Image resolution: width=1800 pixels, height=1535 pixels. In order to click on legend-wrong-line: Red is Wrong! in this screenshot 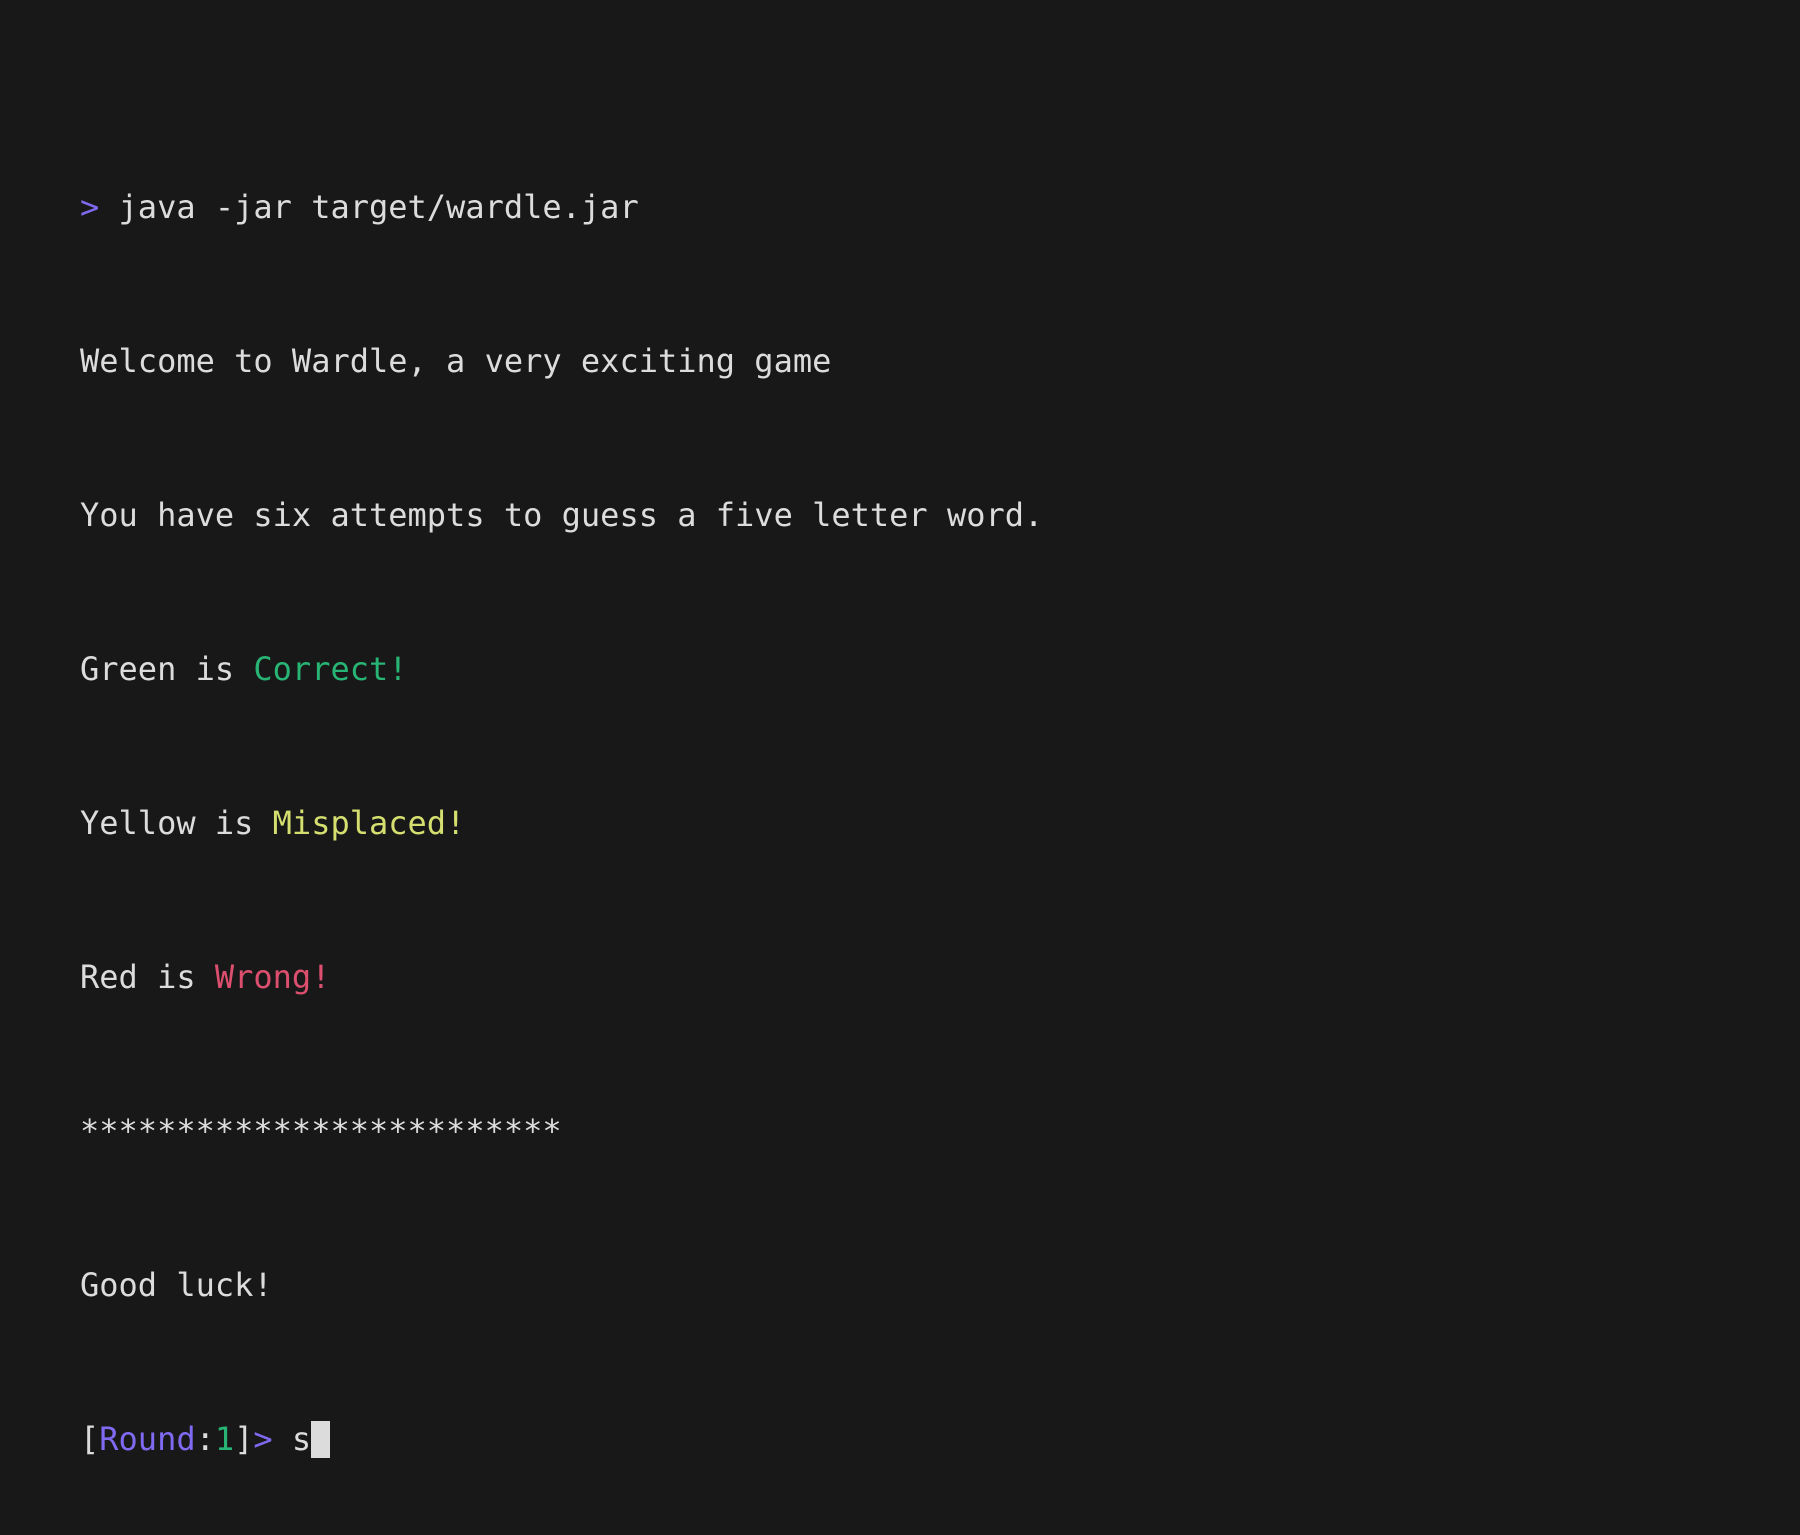, I will do `click(920, 977)`.